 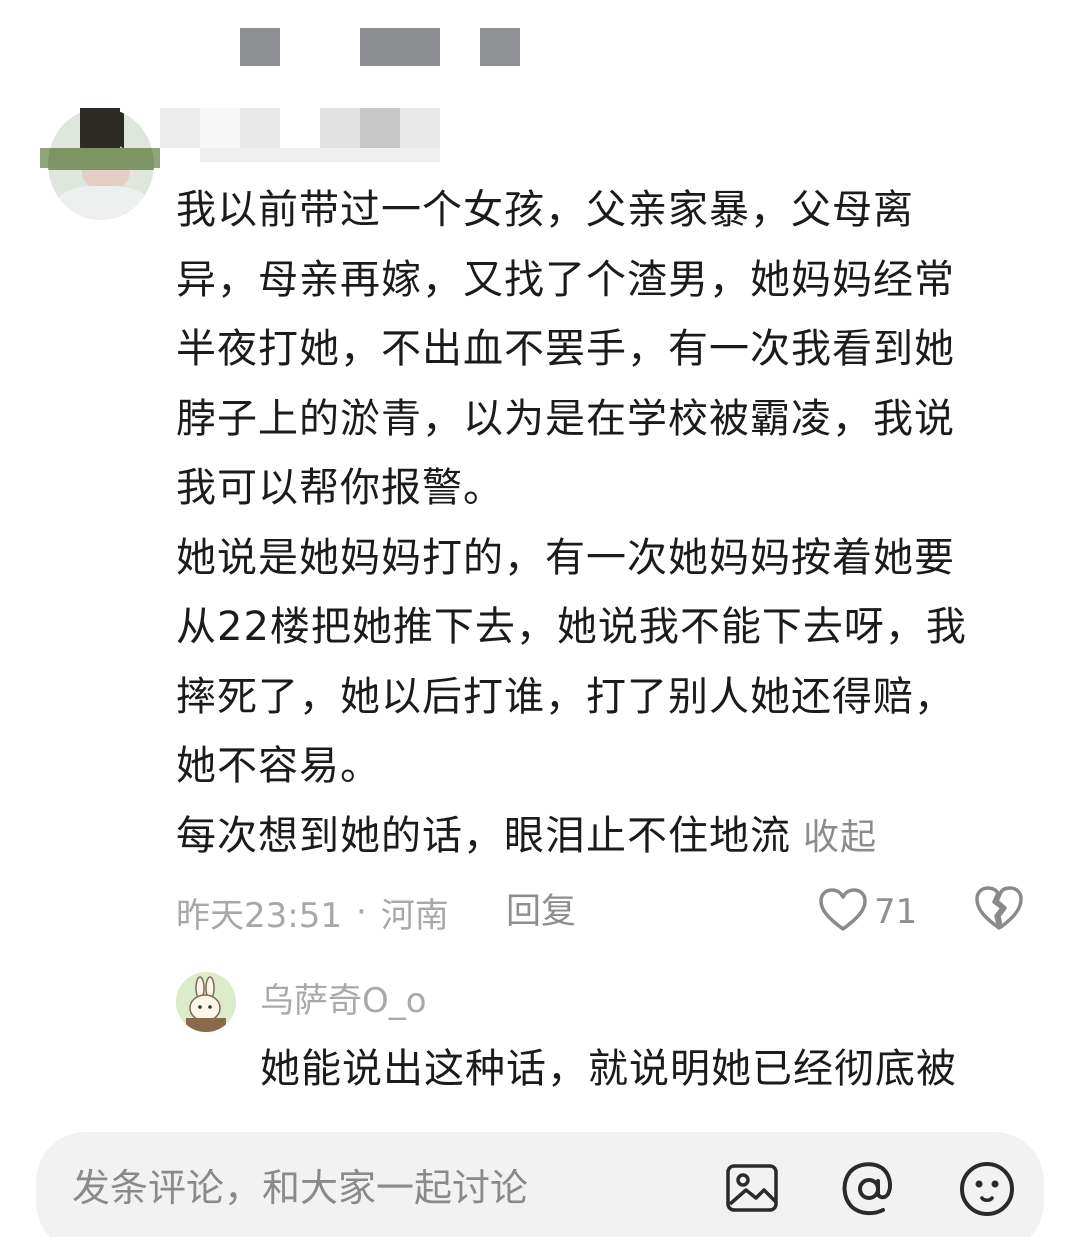 What do you see at coordinates (840, 837) in the screenshot?
I see `collapse-button: 收起` at bounding box center [840, 837].